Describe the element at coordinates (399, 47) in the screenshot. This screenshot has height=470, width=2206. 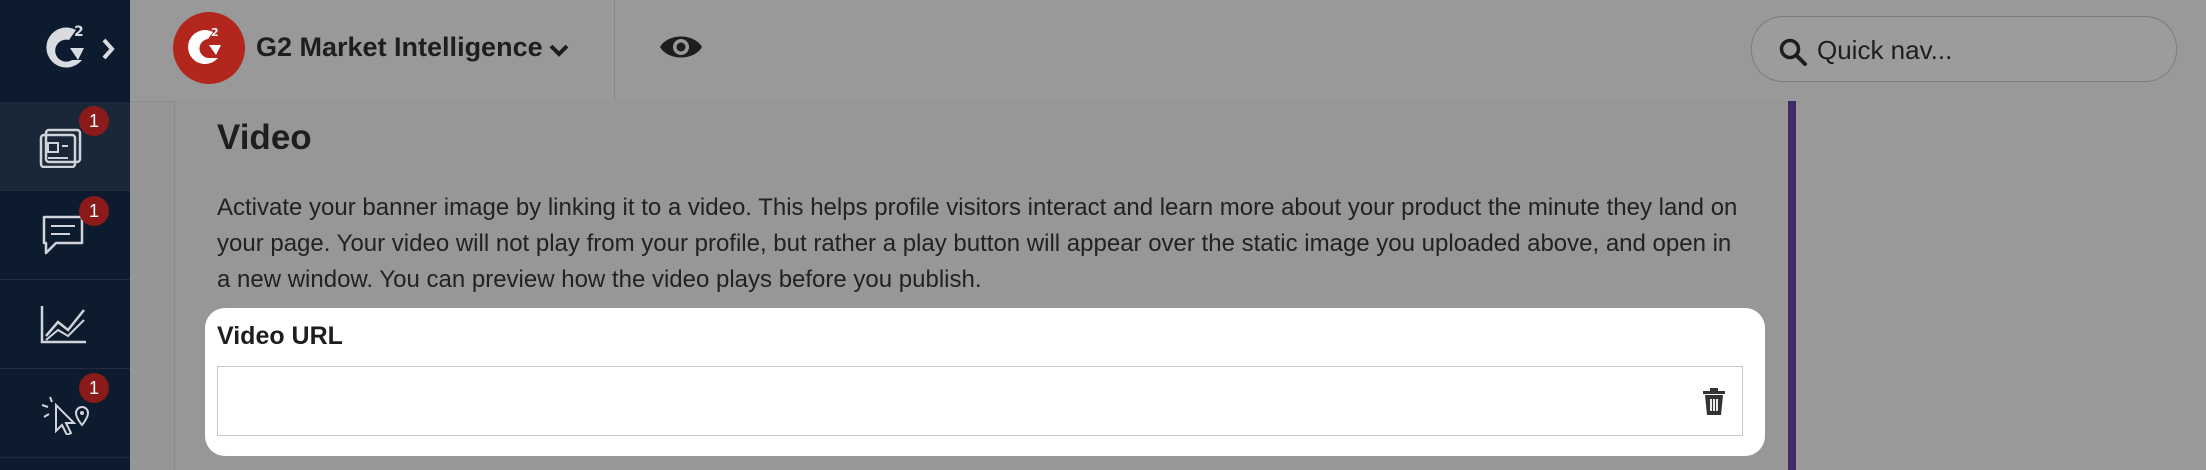
I see `product-name: G2 Market Intelligence` at that location.